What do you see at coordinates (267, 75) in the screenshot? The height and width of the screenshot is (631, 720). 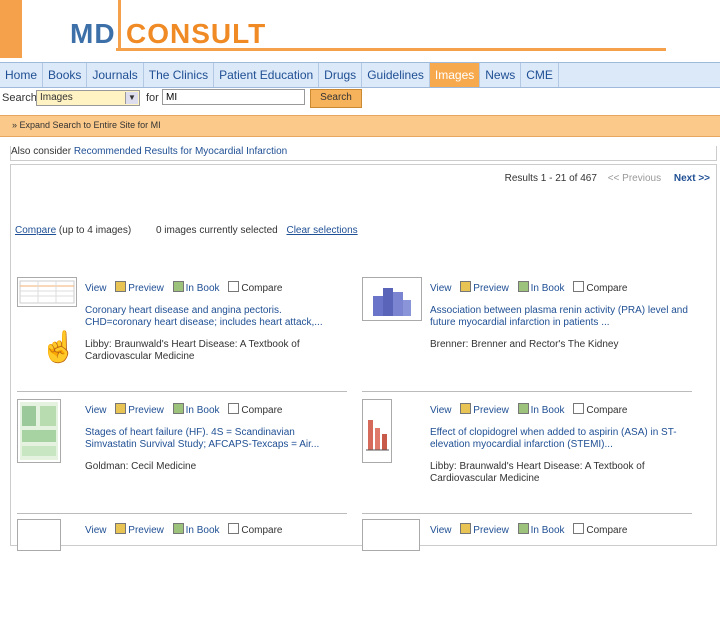 I see `nav-tab-patient-education: Patient Education` at bounding box center [267, 75].